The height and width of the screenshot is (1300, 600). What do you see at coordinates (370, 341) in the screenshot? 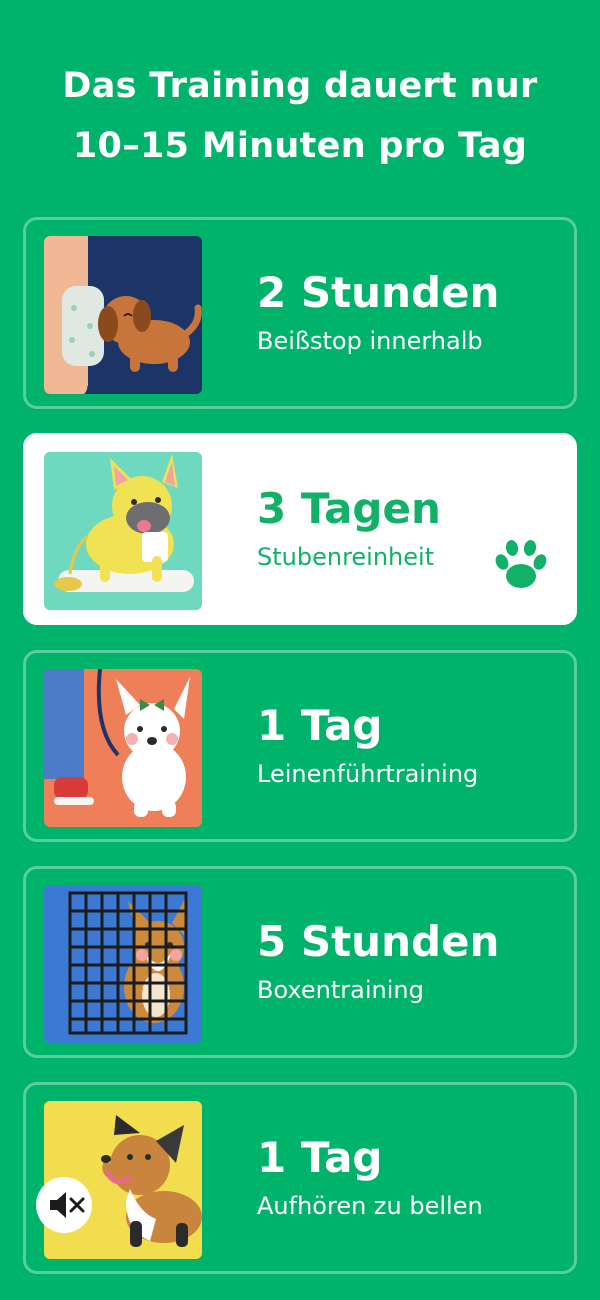
I see `duration-subtitle: Beißstop innerhalb` at bounding box center [370, 341].